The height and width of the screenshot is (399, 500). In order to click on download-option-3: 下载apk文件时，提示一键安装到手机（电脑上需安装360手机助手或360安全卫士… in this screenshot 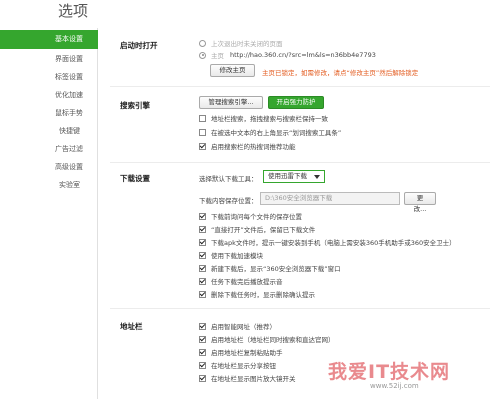, I will do `click(327, 242)`.